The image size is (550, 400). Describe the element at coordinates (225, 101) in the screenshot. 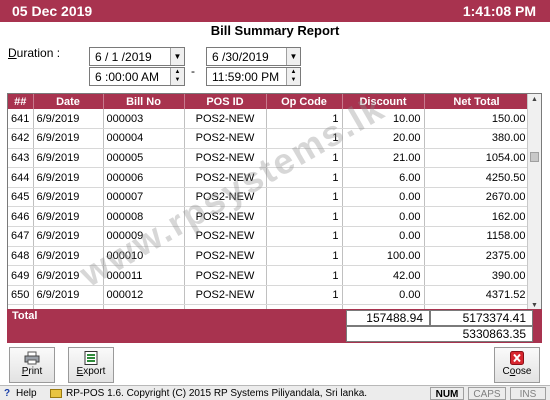

I see `column-header: POS ID` at that location.